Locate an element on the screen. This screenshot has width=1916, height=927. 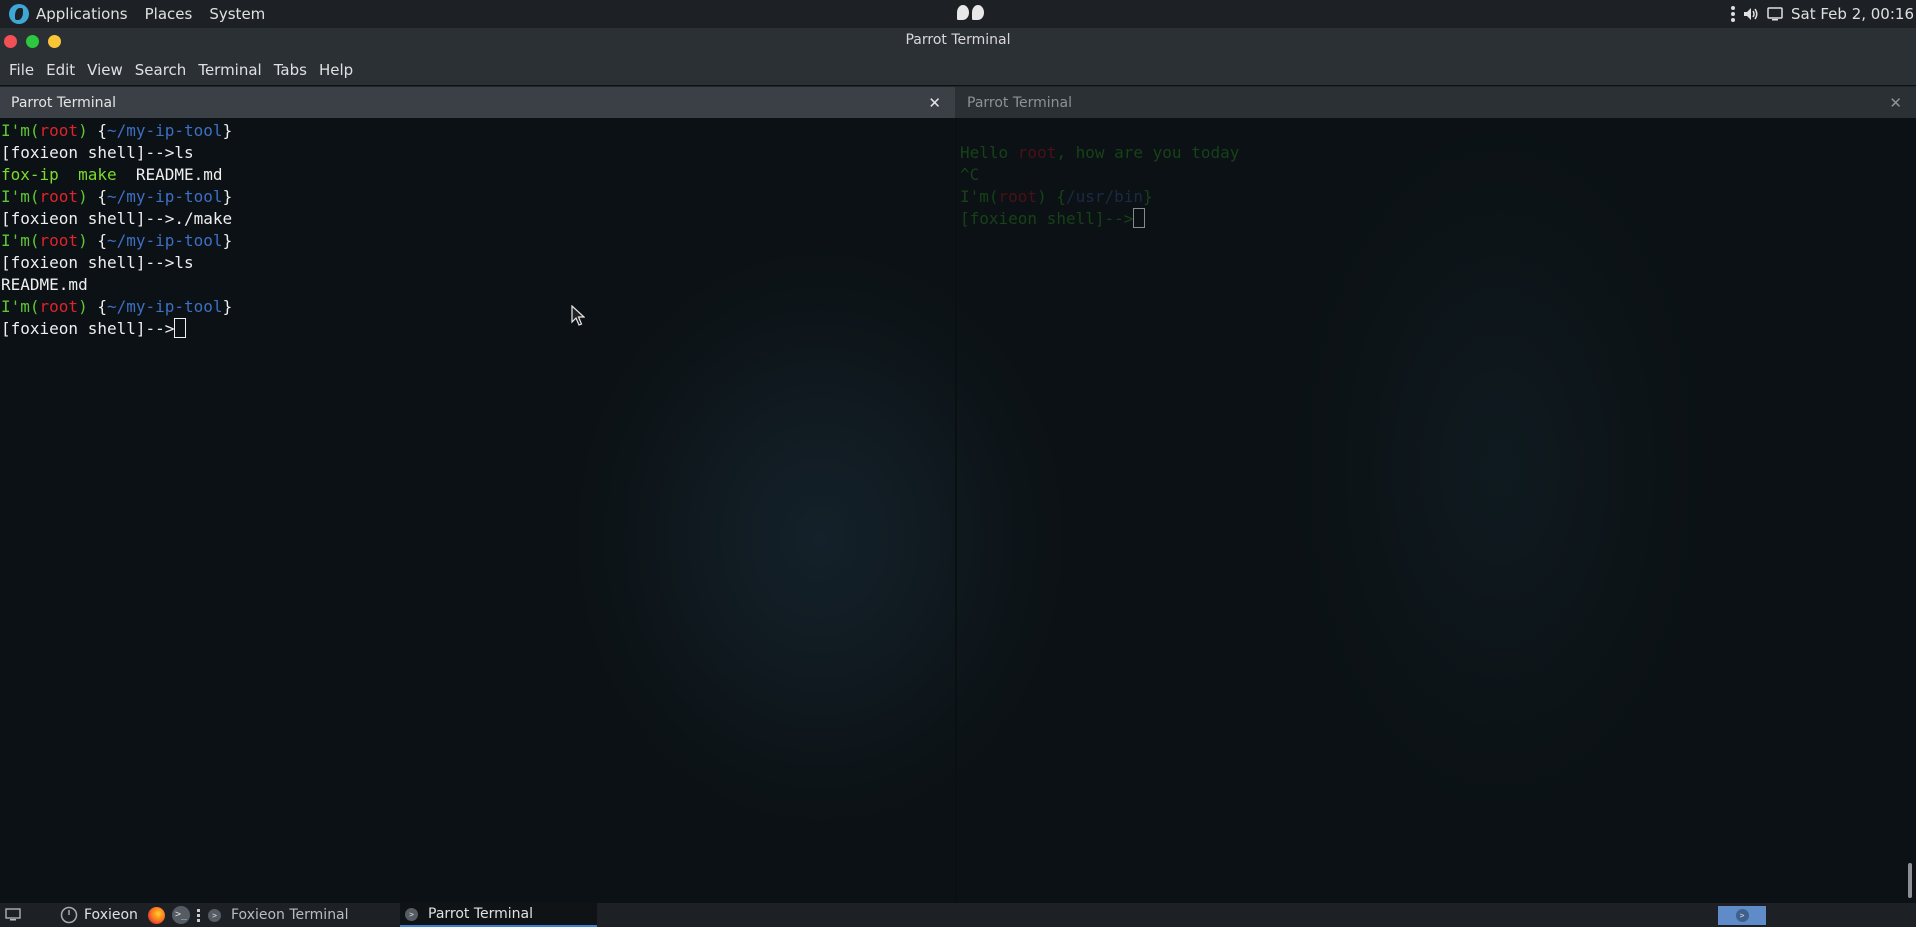
terminal-line: ^C is located at coordinates (1099, 175).